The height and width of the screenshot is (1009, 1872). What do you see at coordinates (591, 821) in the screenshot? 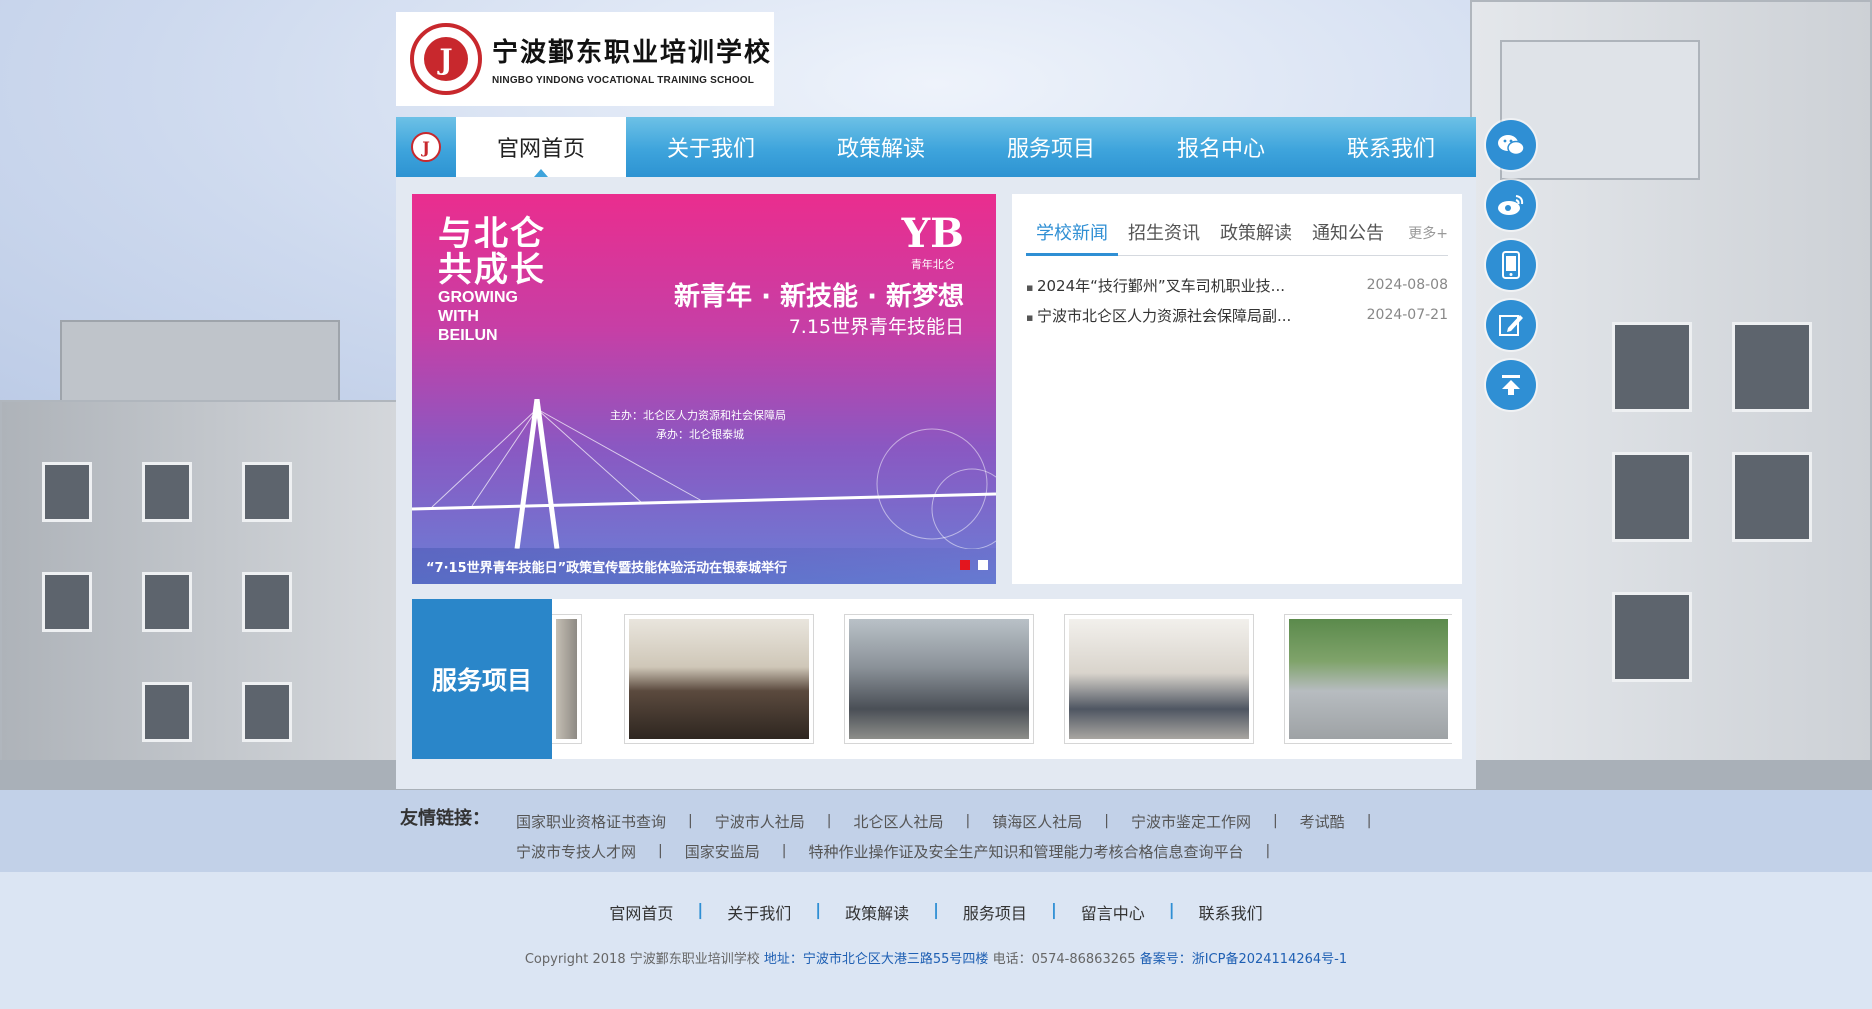
I see `friend-link: 国家职业资格证书查询` at bounding box center [591, 821].